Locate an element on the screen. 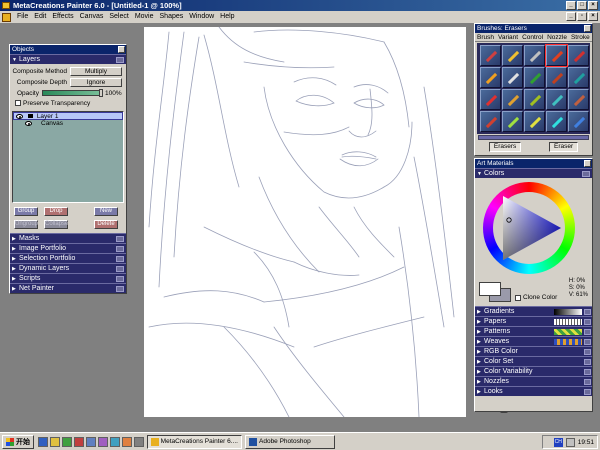 This screenshot has height=450, width=600. selection-portfolio-section-header: Selection Portfolio is located at coordinates (68, 258).